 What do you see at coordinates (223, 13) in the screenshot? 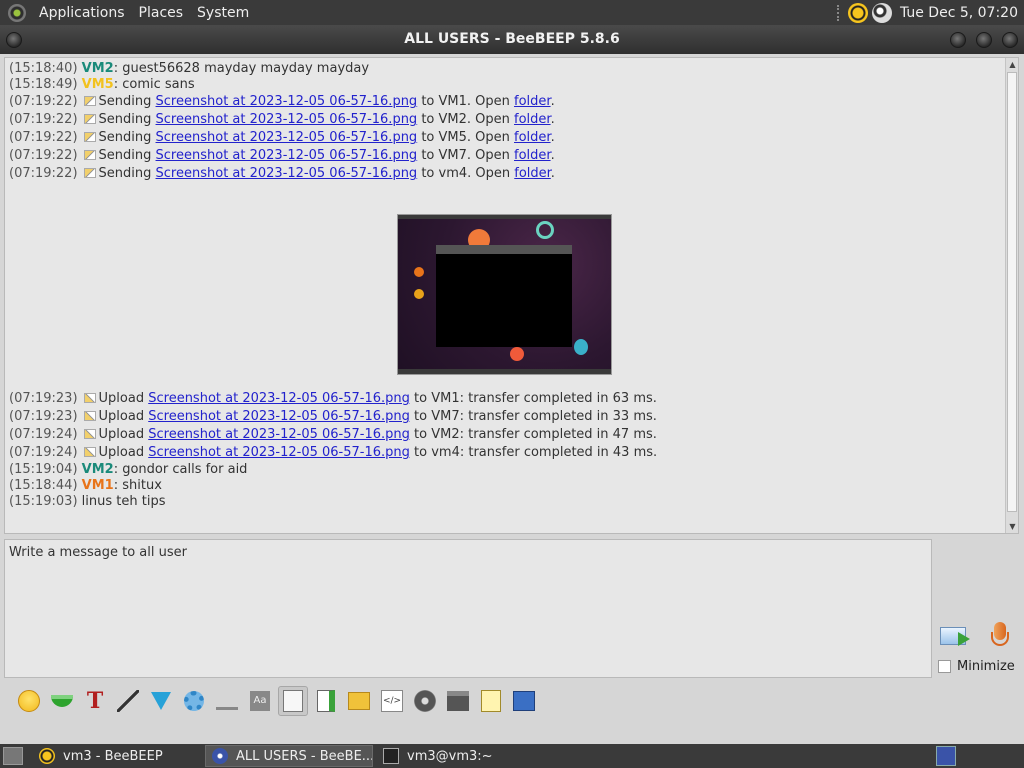
I see `menu-system: System` at bounding box center [223, 13].